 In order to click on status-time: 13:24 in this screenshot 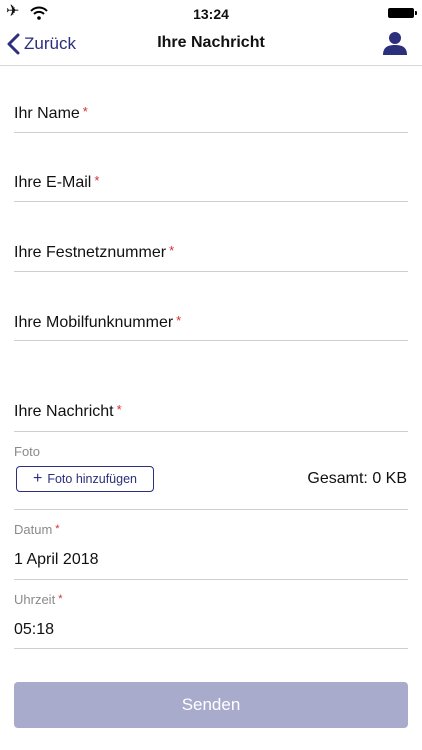, I will do `click(211, 14)`.